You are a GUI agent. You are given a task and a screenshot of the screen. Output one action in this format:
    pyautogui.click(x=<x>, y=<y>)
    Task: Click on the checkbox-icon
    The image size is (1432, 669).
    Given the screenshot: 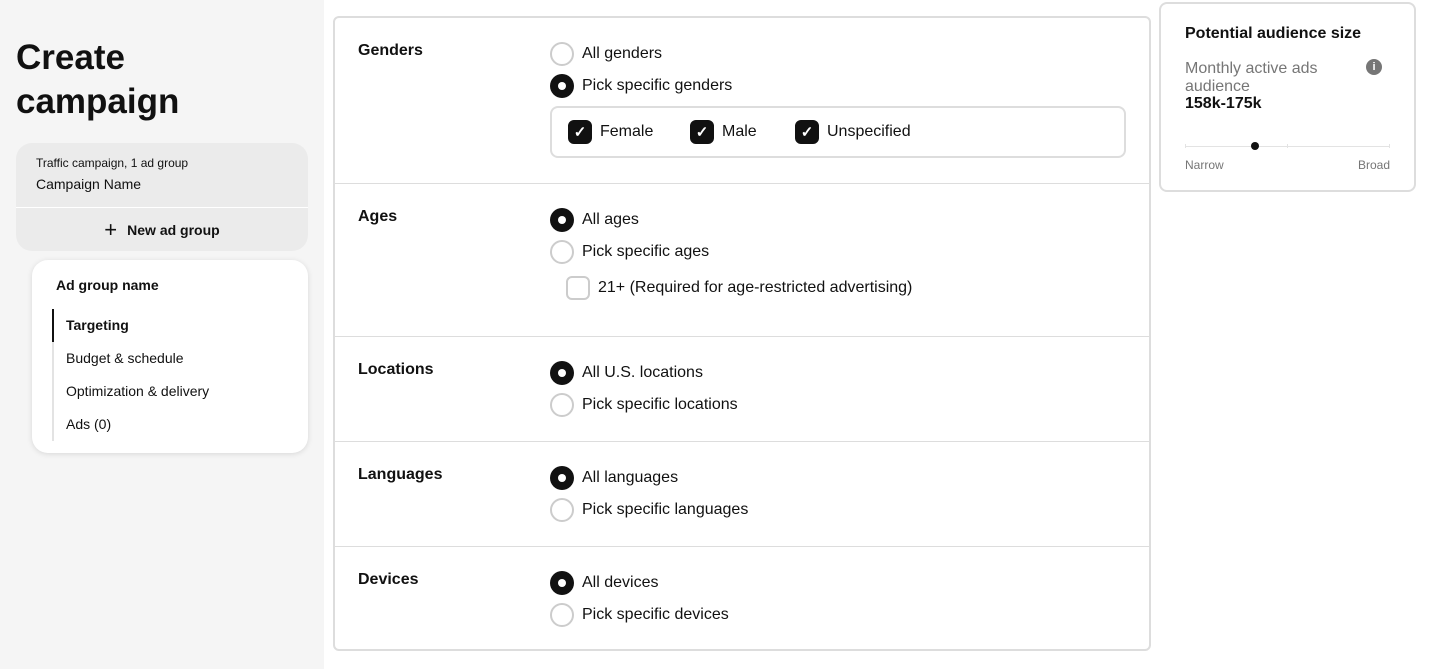 What is the action you would take?
    pyautogui.click(x=578, y=288)
    